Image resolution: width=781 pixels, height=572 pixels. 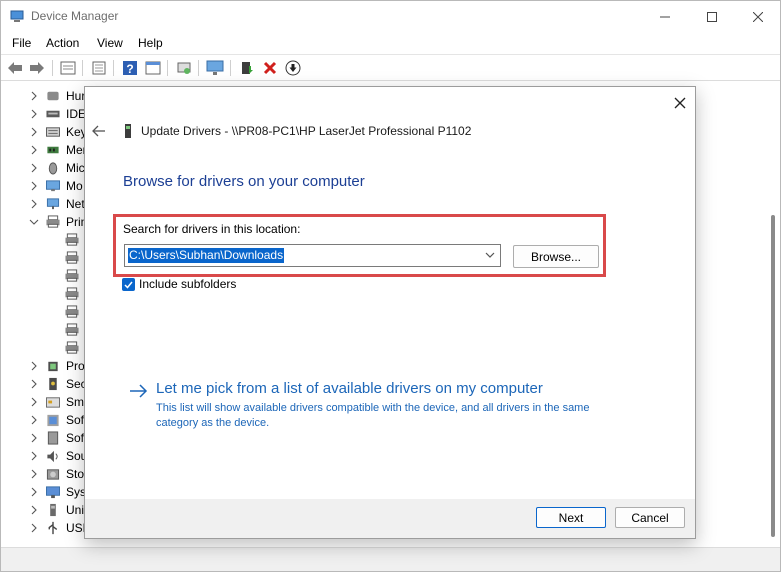 What do you see at coordinates (53, 96) in the screenshot?
I see `hid-icon` at bounding box center [53, 96].